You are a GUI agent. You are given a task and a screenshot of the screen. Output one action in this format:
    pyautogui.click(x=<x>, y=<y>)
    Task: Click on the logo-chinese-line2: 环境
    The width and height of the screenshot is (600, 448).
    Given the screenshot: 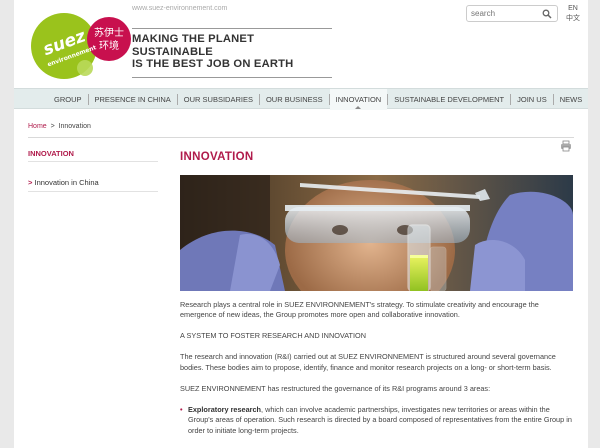 What is the action you would take?
    pyautogui.click(x=109, y=45)
    